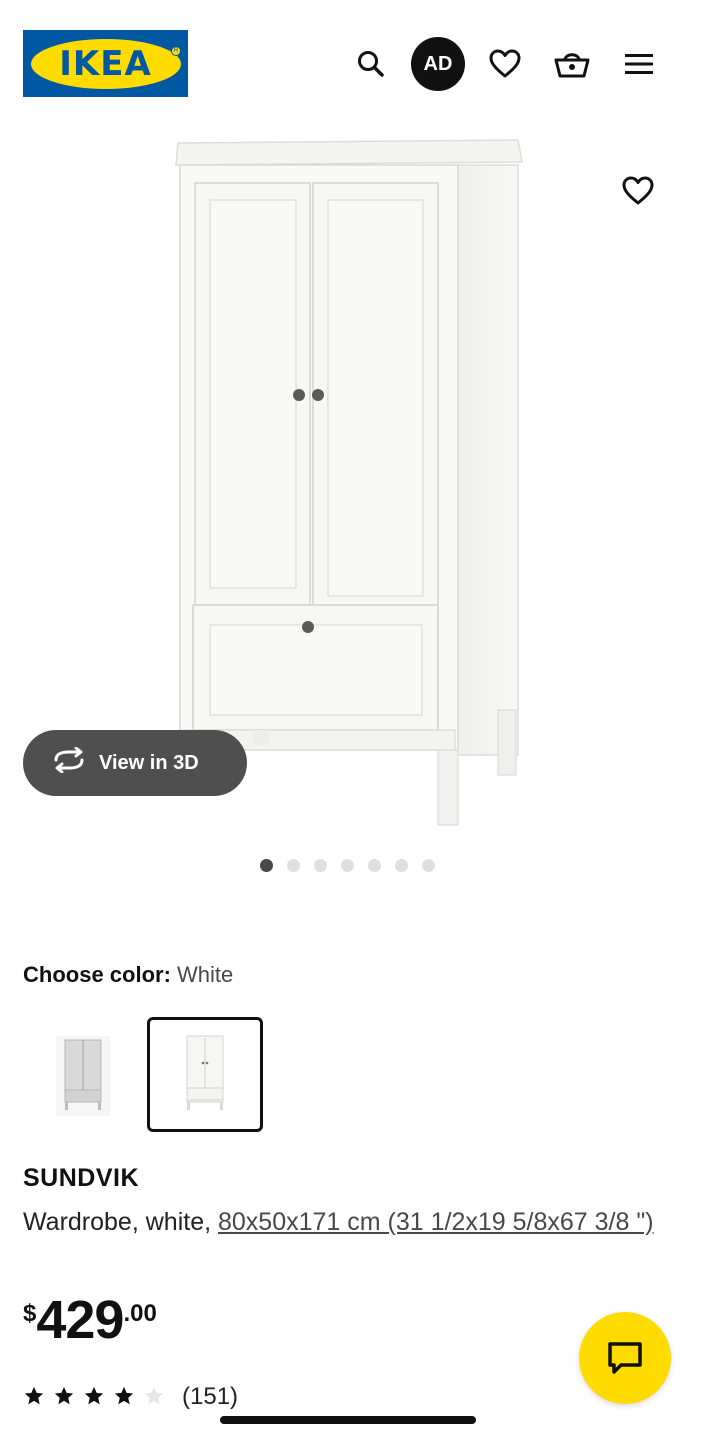 This screenshot has height=1440, width=706. I want to click on ikea-logo: IKEA R, so click(105, 63).